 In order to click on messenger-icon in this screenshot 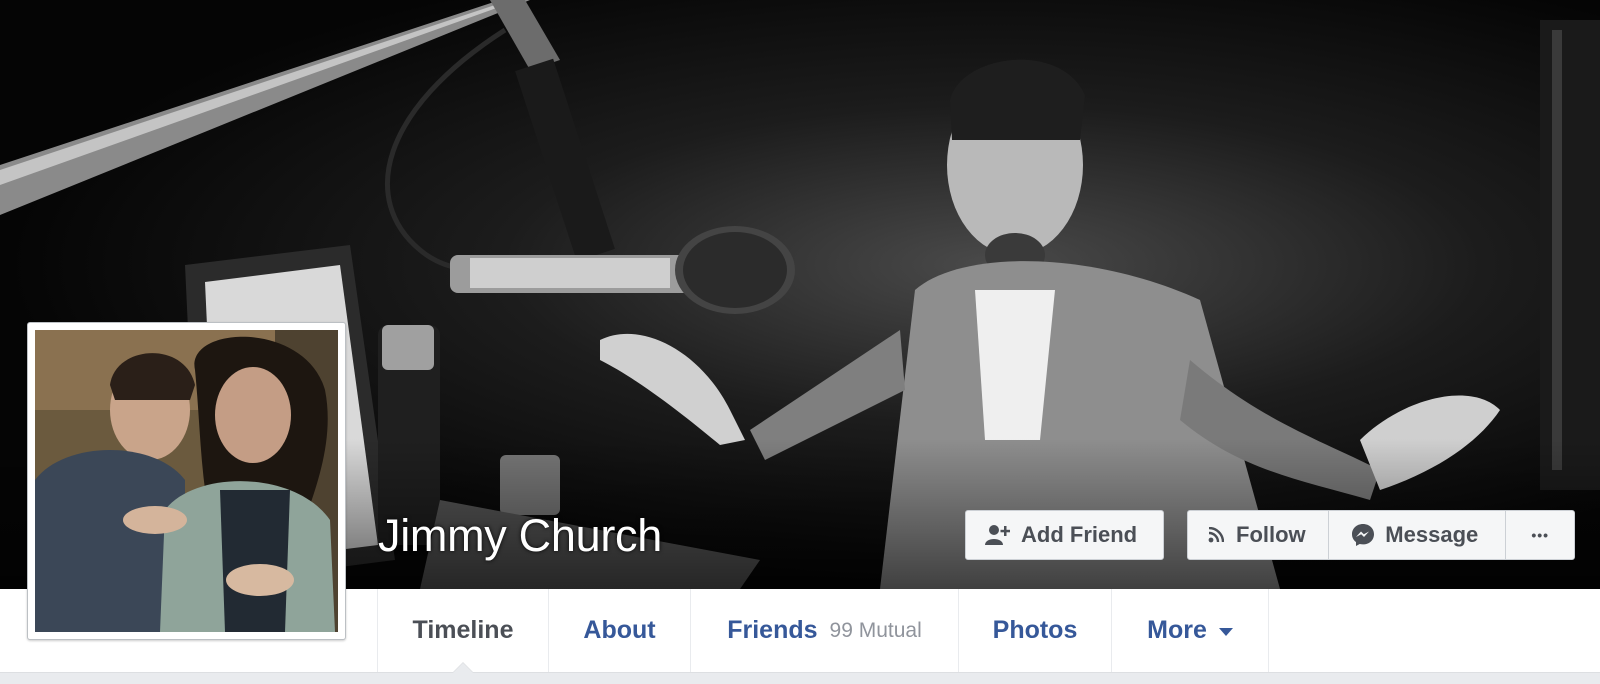, I will do `click(1363, 535)`.